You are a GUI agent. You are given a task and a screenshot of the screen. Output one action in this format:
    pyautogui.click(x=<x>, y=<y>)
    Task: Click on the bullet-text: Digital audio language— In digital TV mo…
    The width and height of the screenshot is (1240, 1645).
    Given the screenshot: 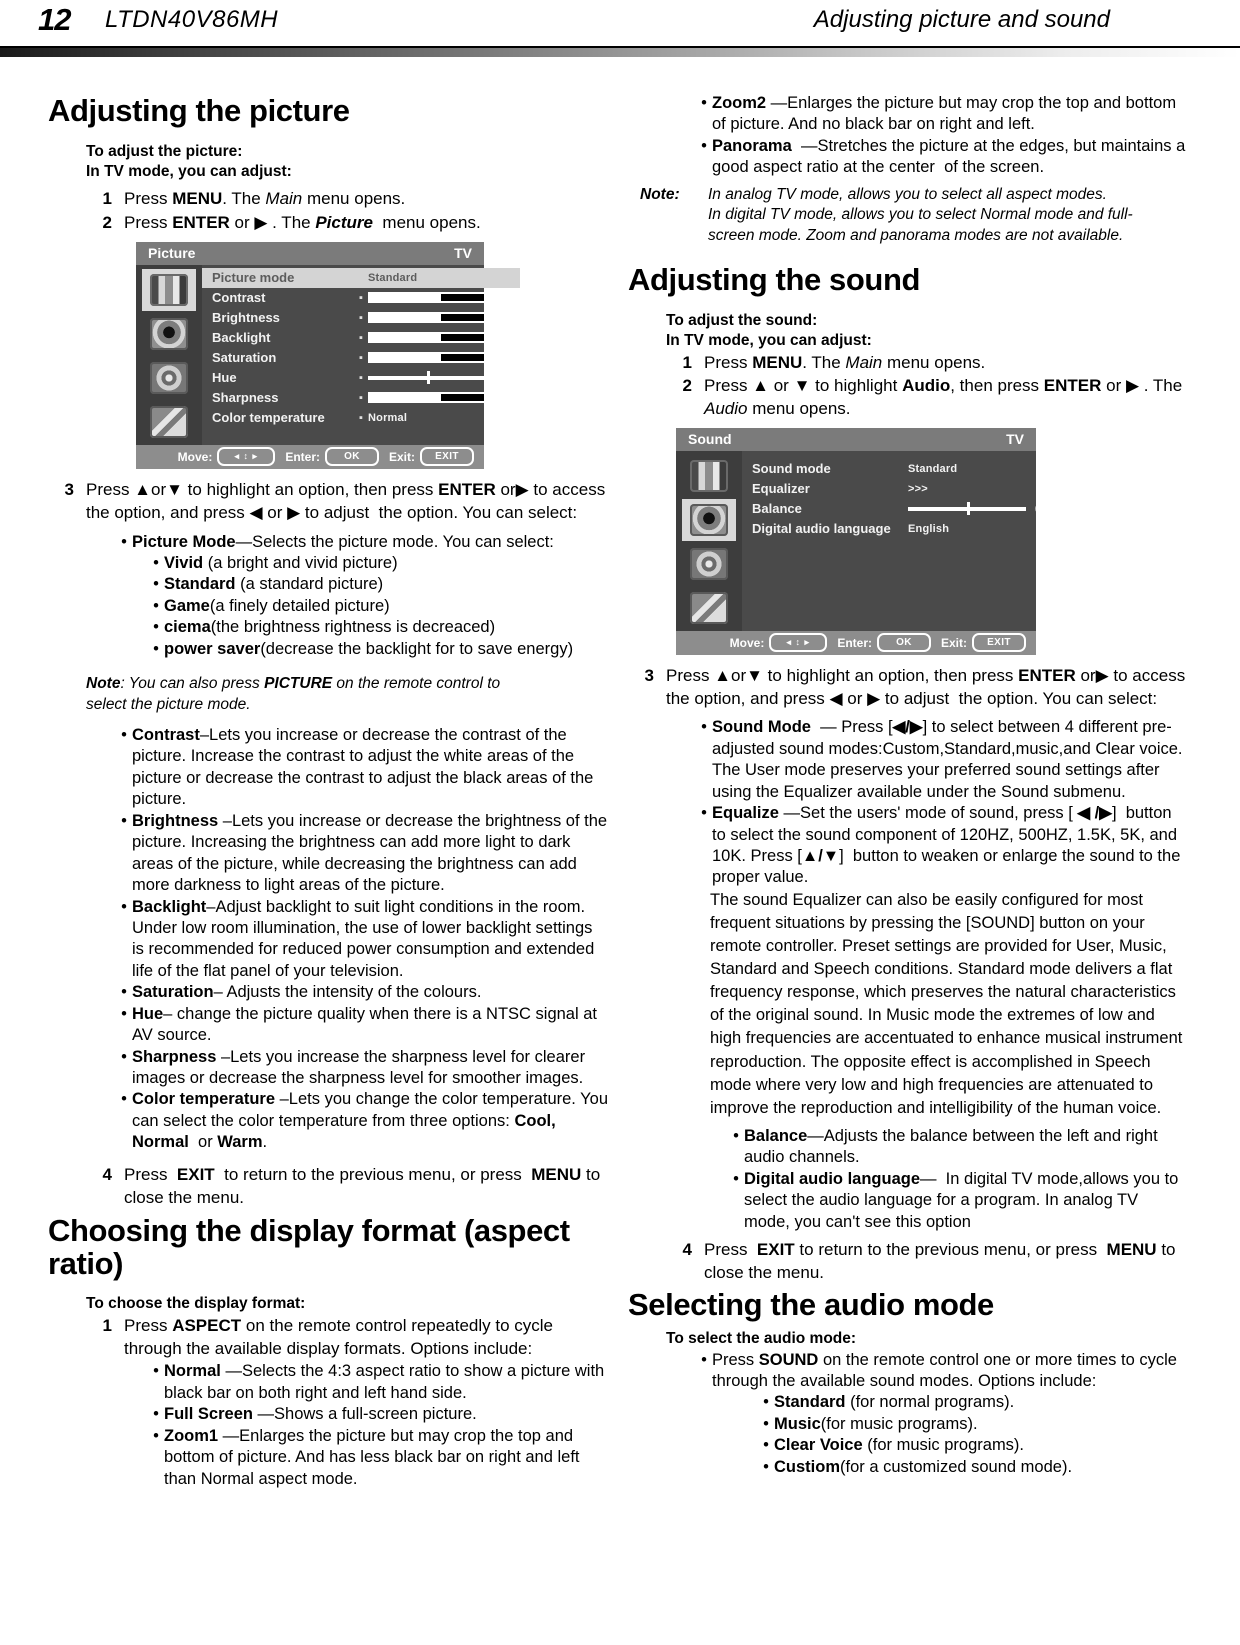 What is the action you would take?
    pyautogui.click(x=966, y=1201)
    